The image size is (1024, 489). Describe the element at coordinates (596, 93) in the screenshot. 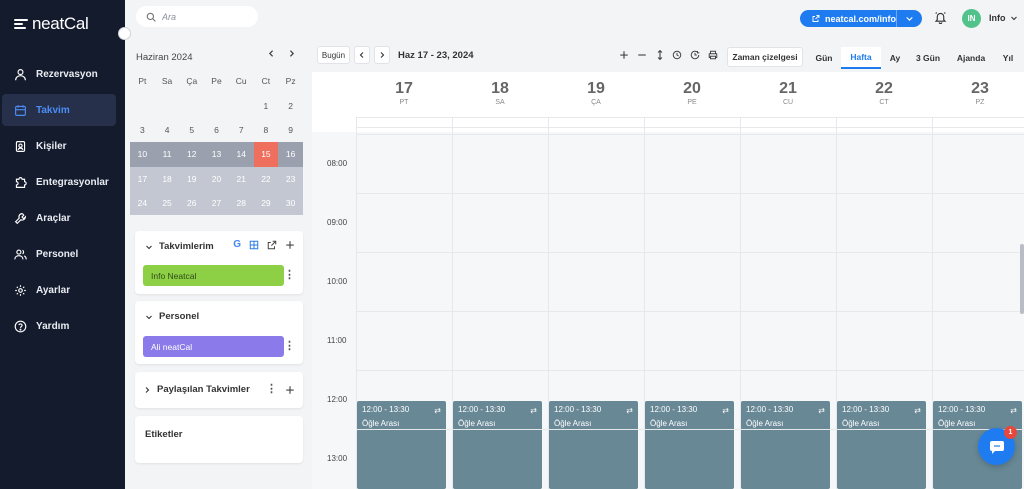

I see `day-header: 19 ÇA` at that location.